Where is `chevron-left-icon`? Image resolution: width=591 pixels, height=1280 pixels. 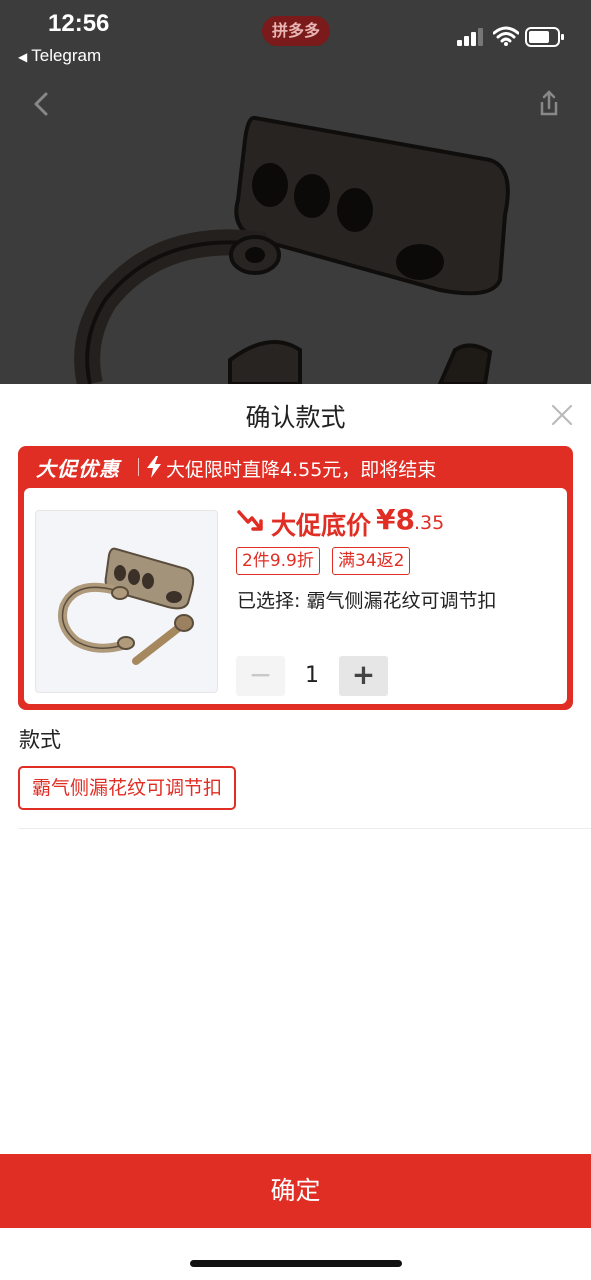
chevron-left-icon is located at coordinates (41, 104).